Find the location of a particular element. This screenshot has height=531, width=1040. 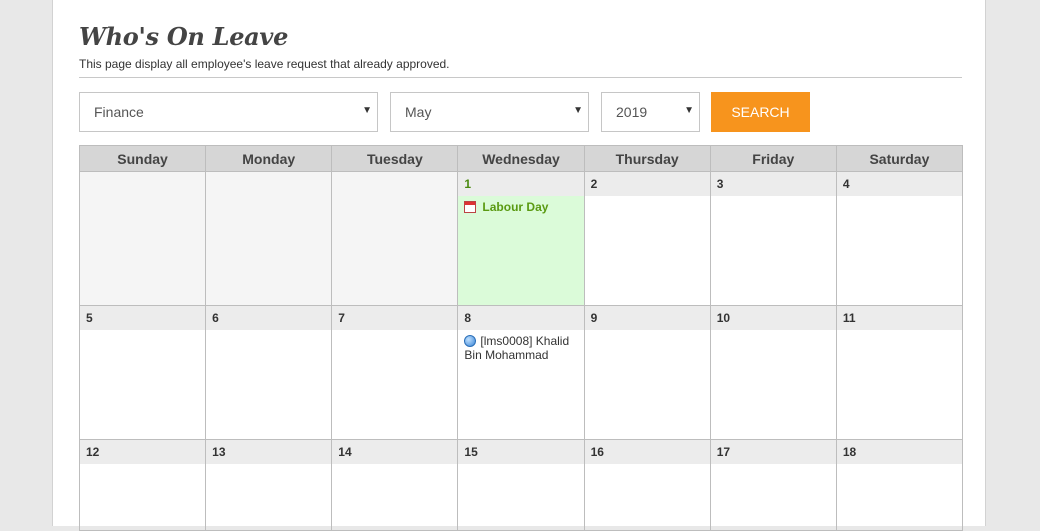

calendar-day-cell: 13 is located at coordinates (269, 485).